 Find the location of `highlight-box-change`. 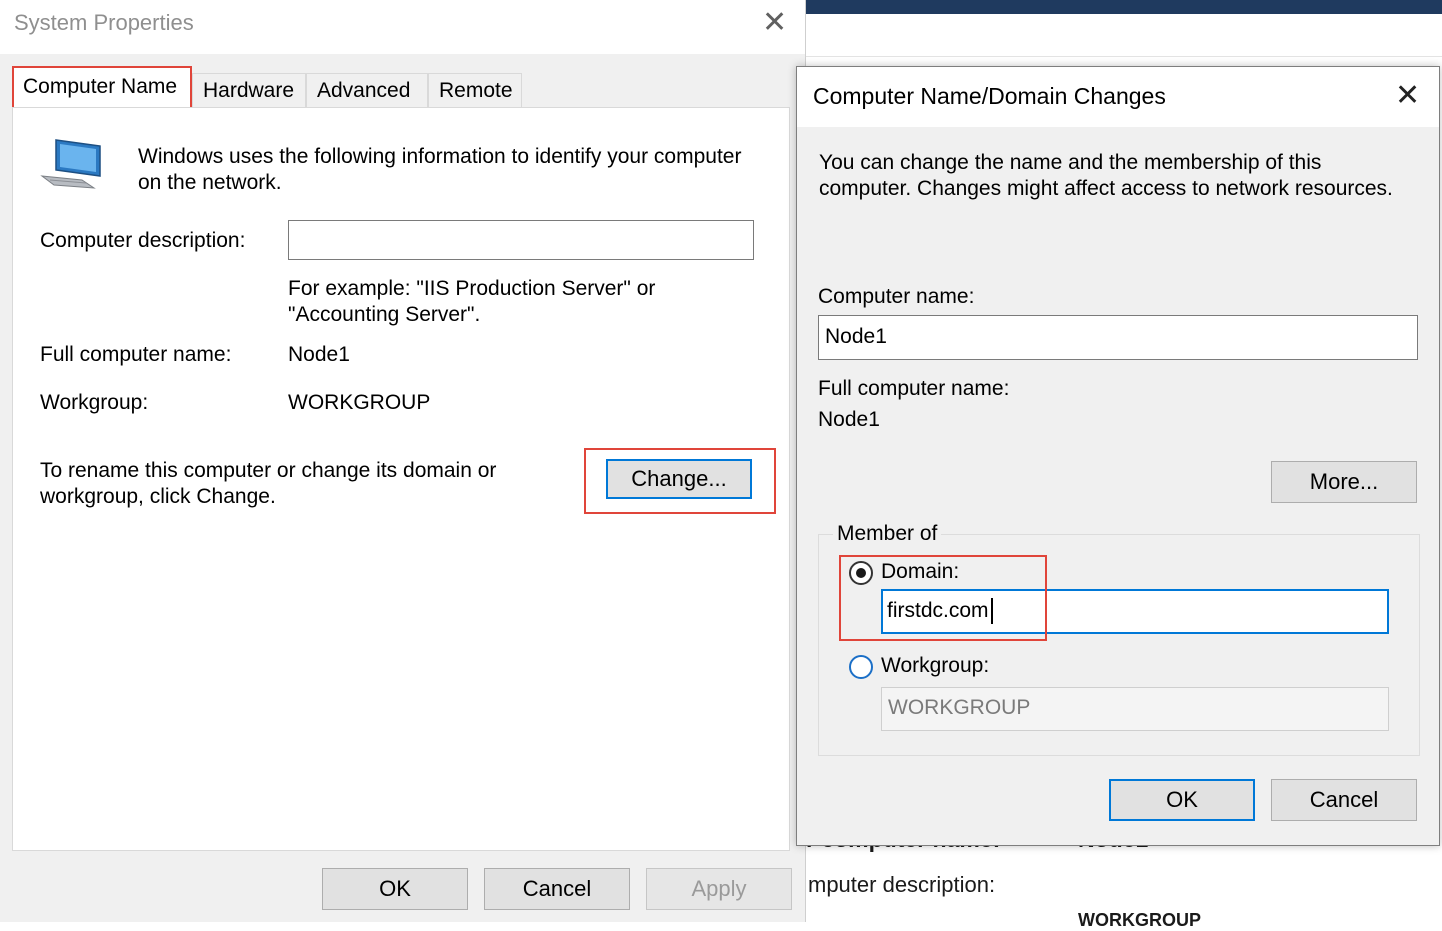

highlight-box-change is located at coordinates (680, 481).